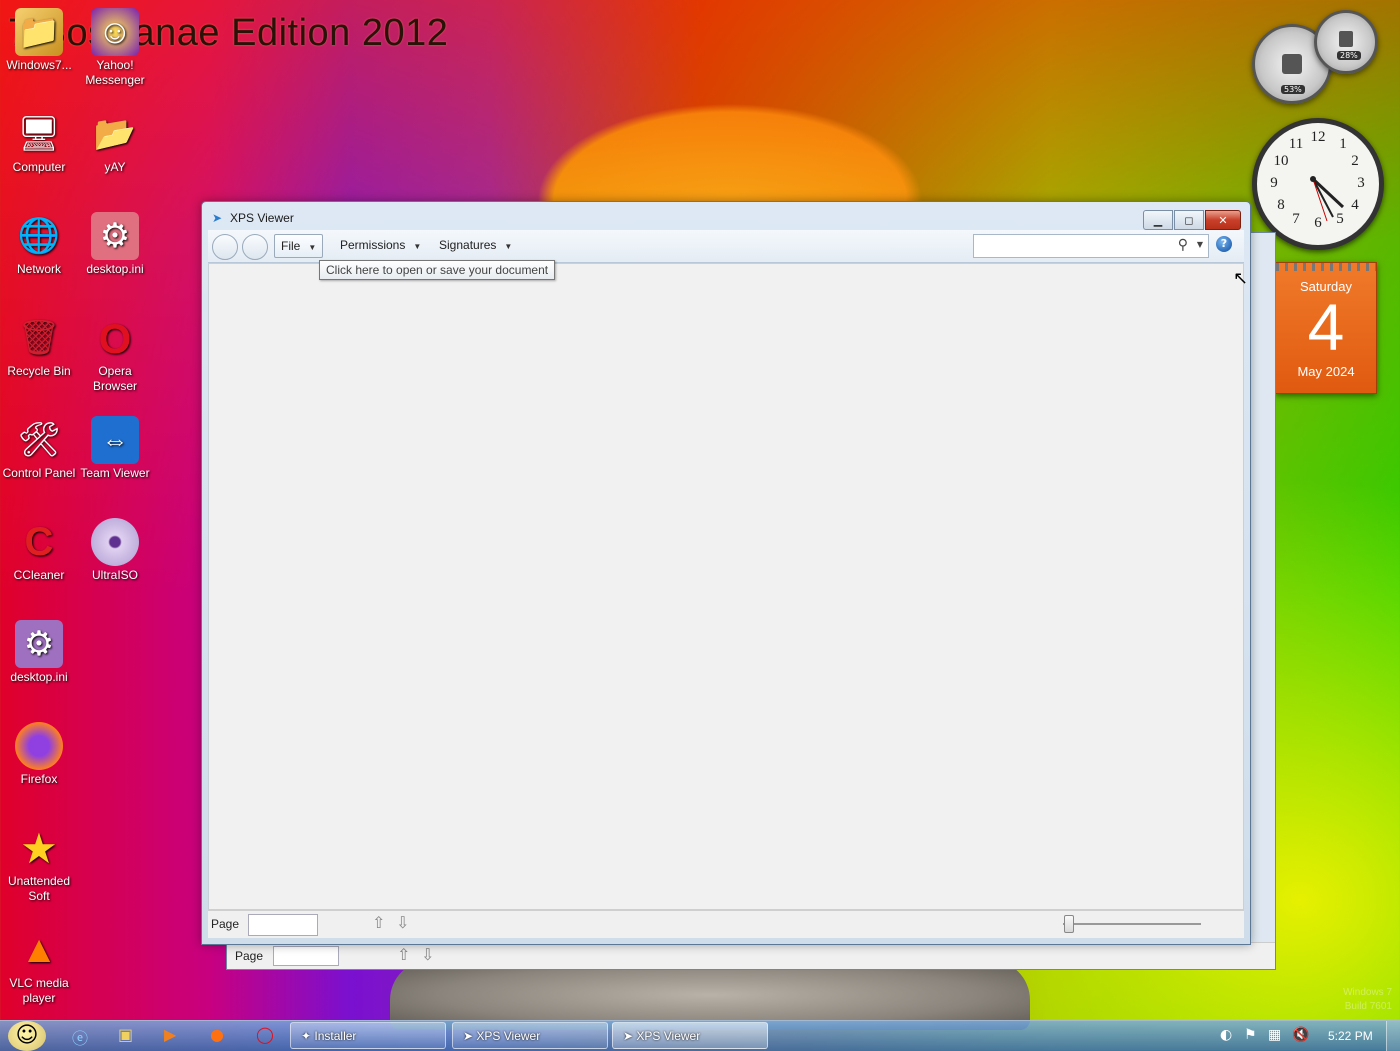 This screenshot has width=1400, height=1051. What do you see at coordinates (125, 1034) in the screenshot?
I see `explorer-folder-icon: ▣` at bounding box center [125, 1034].